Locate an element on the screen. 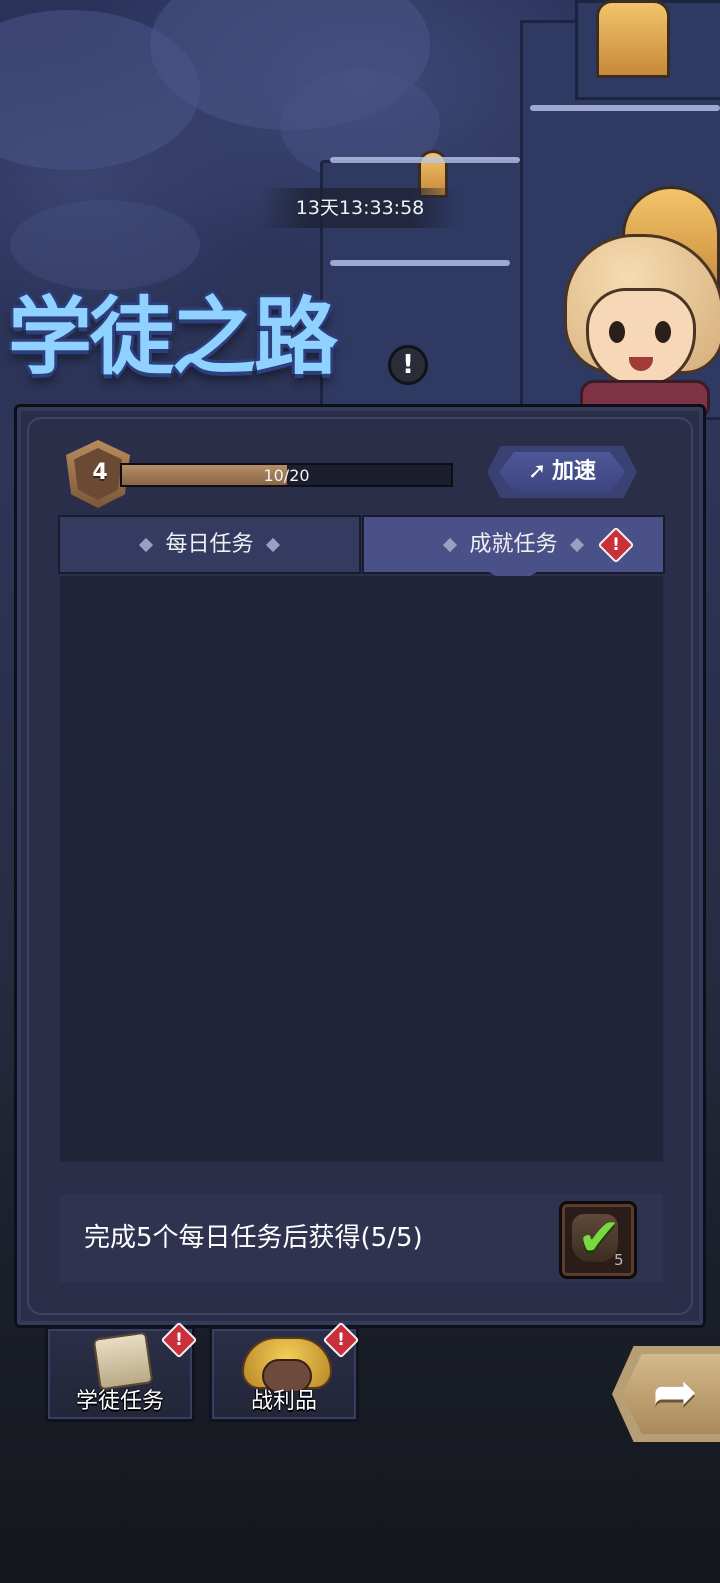 This screenshot has width=720, height=1583. loot-label: 战利品 is located at coordinates (283, 1401).